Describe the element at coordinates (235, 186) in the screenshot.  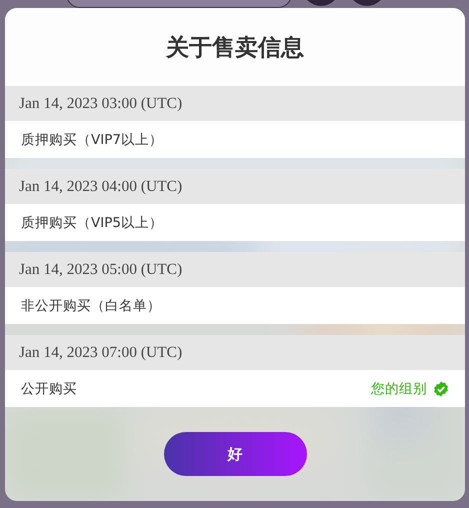
I see `sale-time: Jan 14, 2023 04:00 (UTC)` at that location.